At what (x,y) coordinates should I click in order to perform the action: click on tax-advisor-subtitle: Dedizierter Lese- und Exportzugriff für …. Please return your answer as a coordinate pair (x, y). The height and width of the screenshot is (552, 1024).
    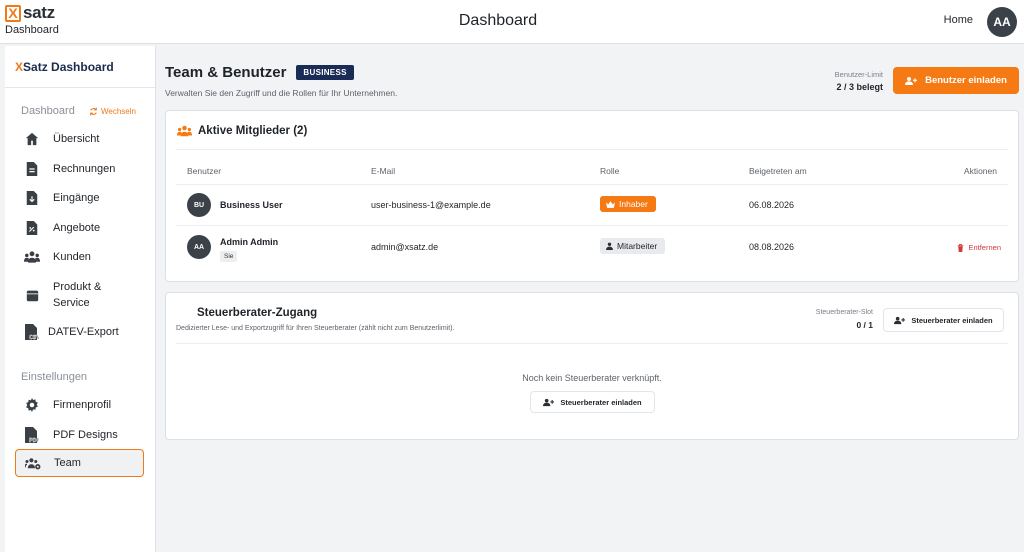
    Looking at the image, I should click on (315, 328).